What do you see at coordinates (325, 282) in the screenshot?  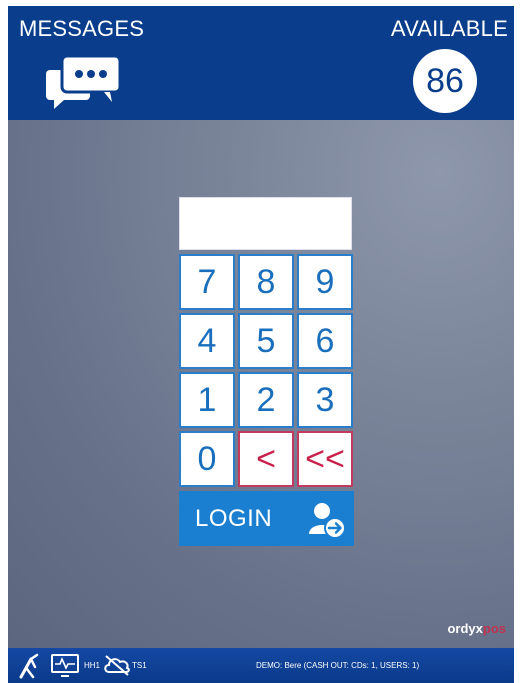 I see `key-9: 9` at bounding box center [325, 282].